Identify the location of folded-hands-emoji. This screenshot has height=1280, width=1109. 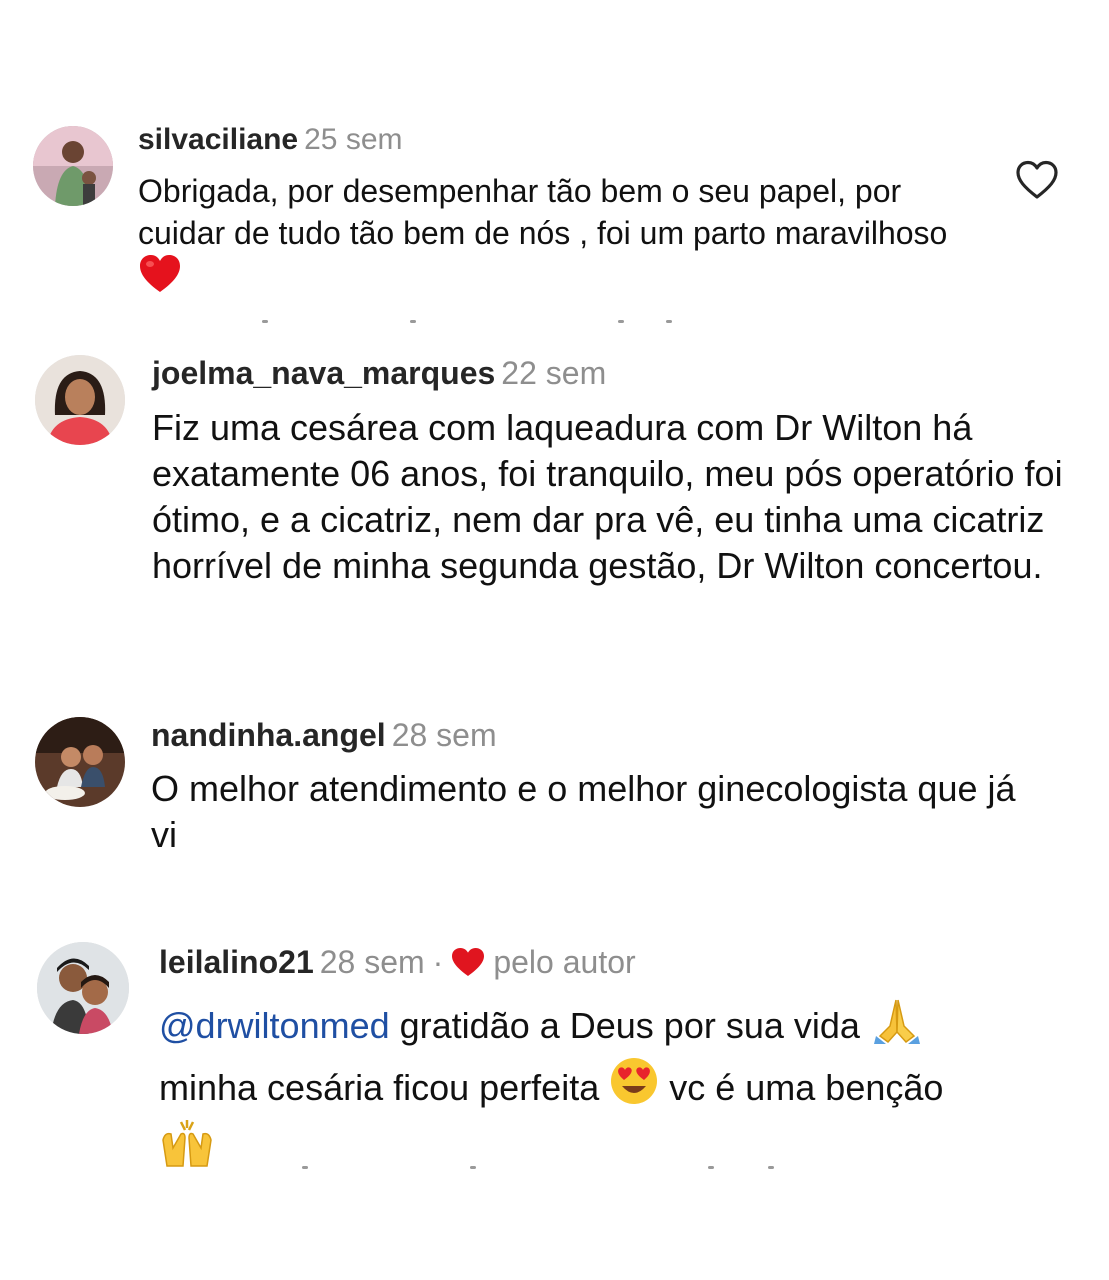
(897, 1026).